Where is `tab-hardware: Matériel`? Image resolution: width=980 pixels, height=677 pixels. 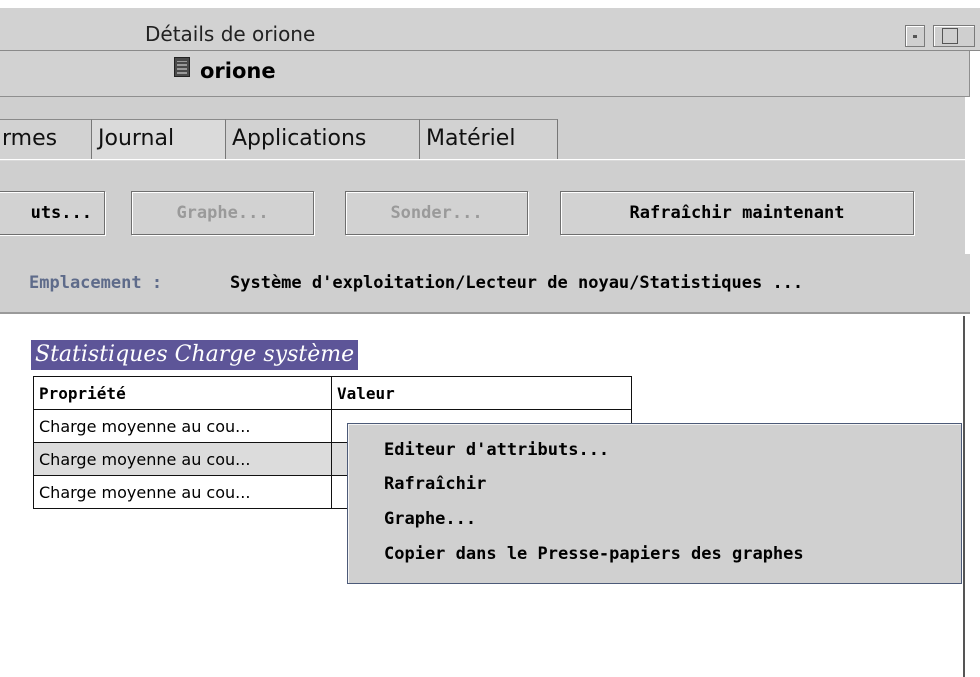
tab-hardware: Matériel is located at coordinates (489, 139).